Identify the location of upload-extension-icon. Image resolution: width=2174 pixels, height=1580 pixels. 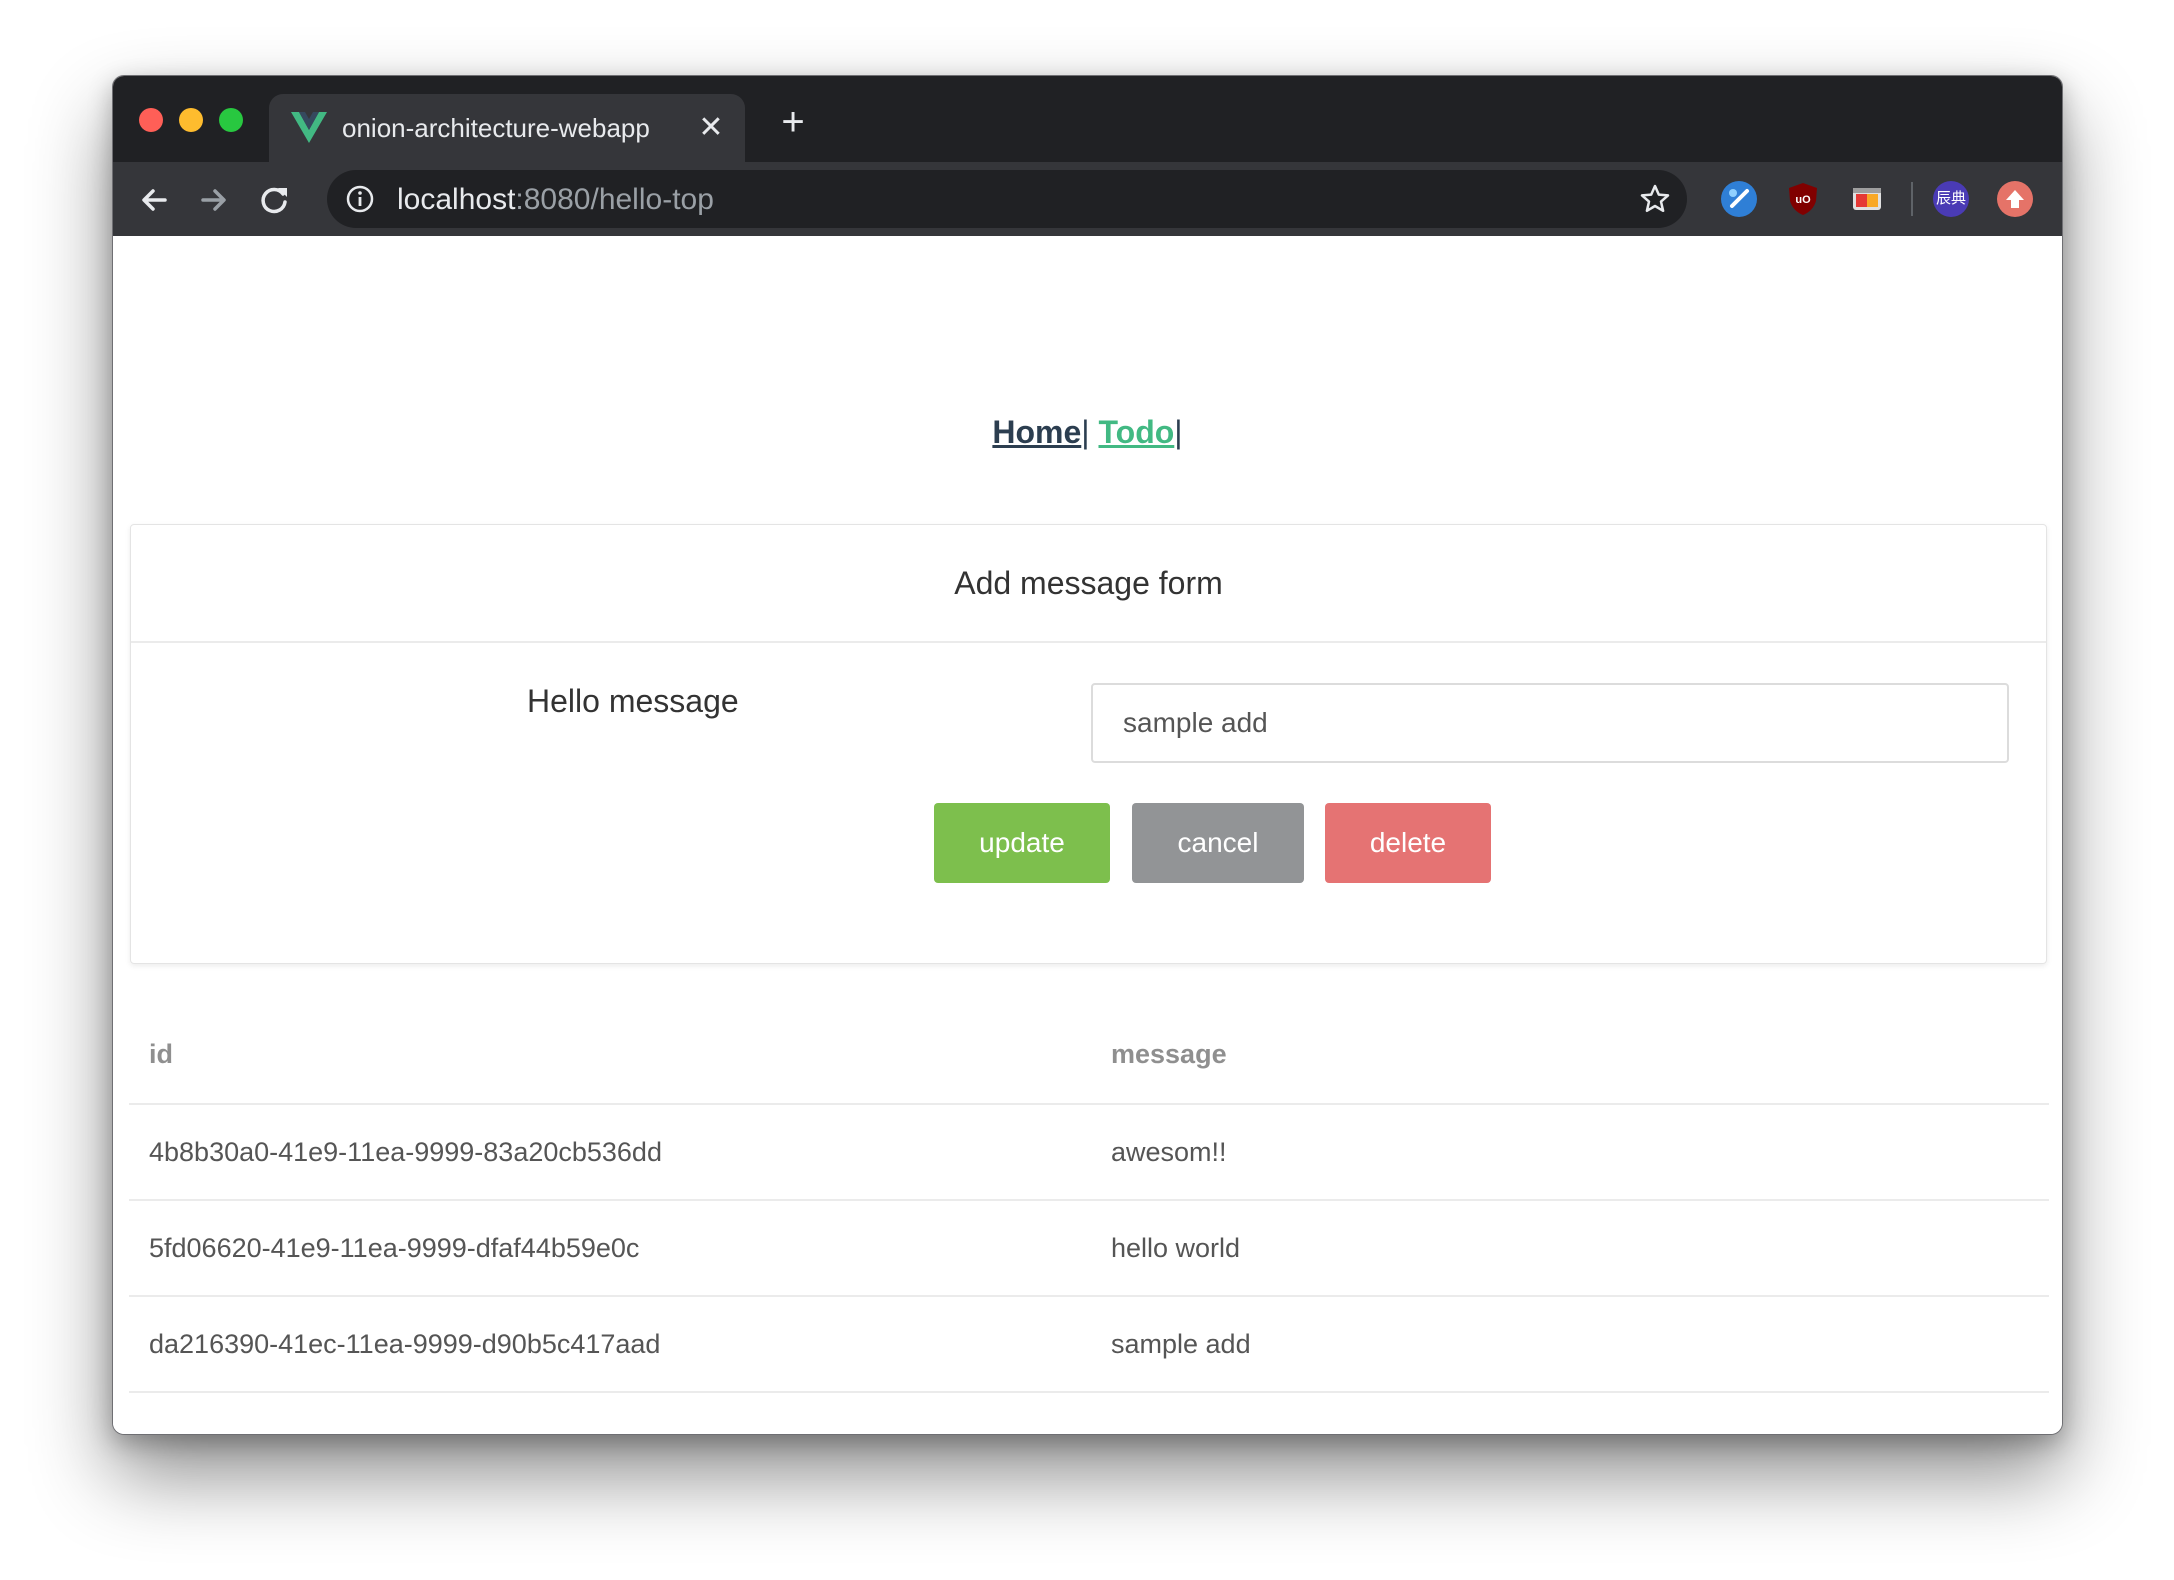
(2015, 199).